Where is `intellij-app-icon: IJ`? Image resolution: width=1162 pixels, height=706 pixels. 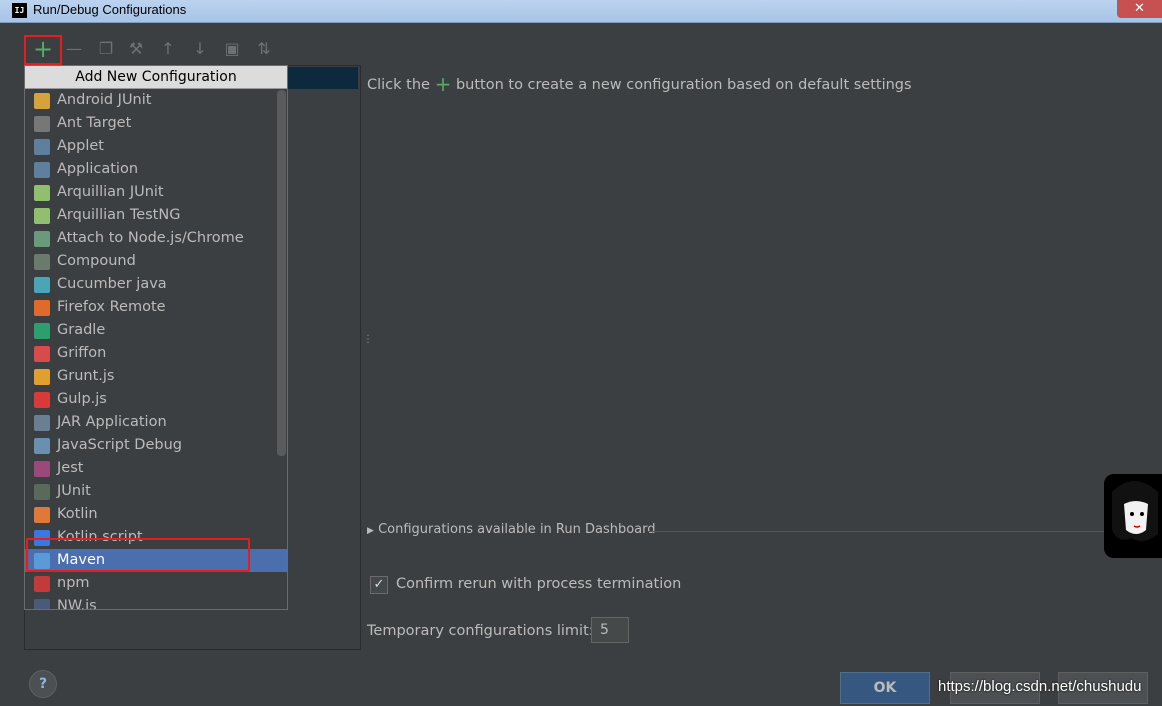
intellij-app-icon: IJ is located at coordinates (19, 10).